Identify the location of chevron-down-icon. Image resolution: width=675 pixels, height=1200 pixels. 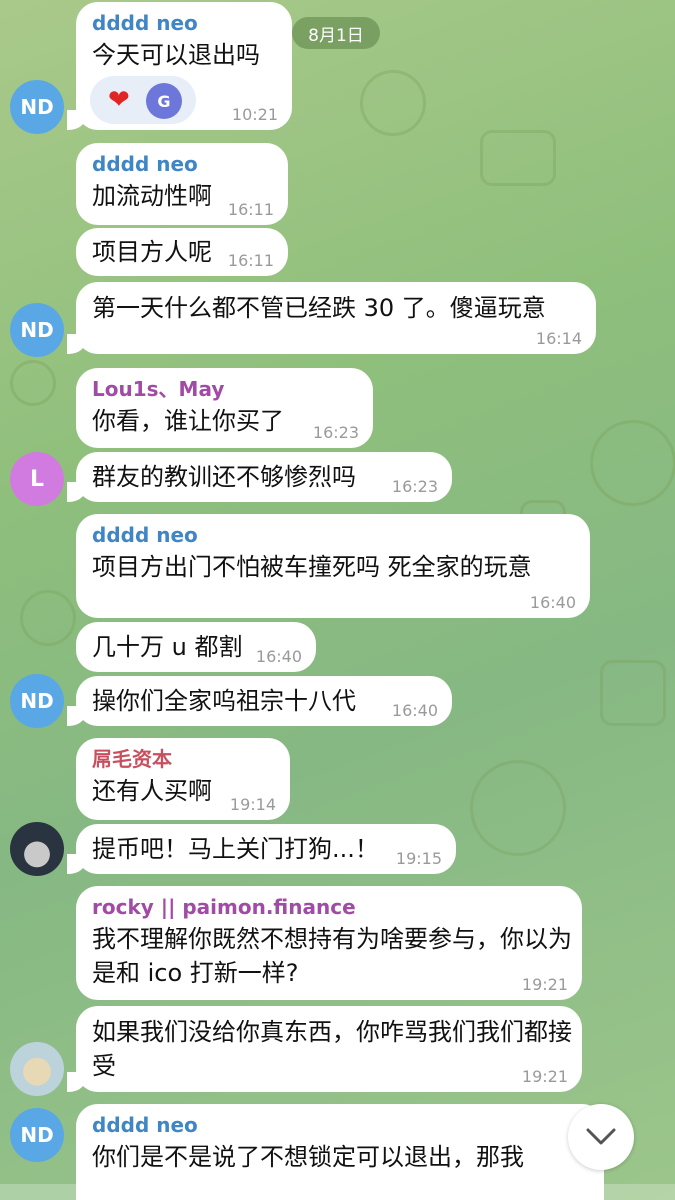
(601, 1136).